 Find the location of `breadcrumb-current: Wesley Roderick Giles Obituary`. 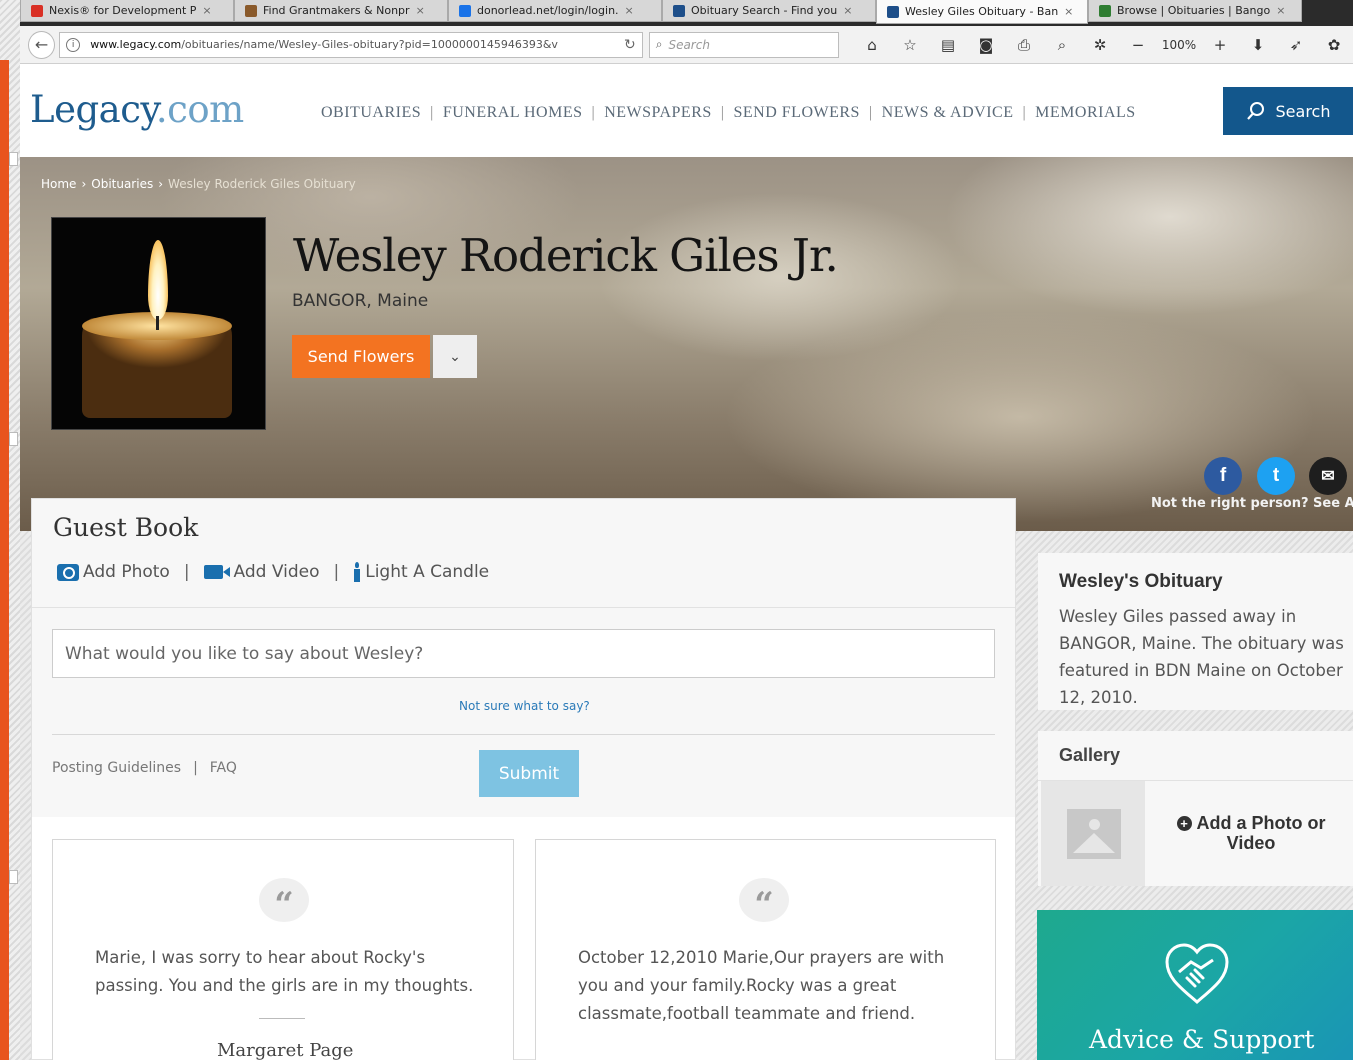

breadcrumb-current: Wesley Roderick Giles Obituary is located at coordinates (262, 184).